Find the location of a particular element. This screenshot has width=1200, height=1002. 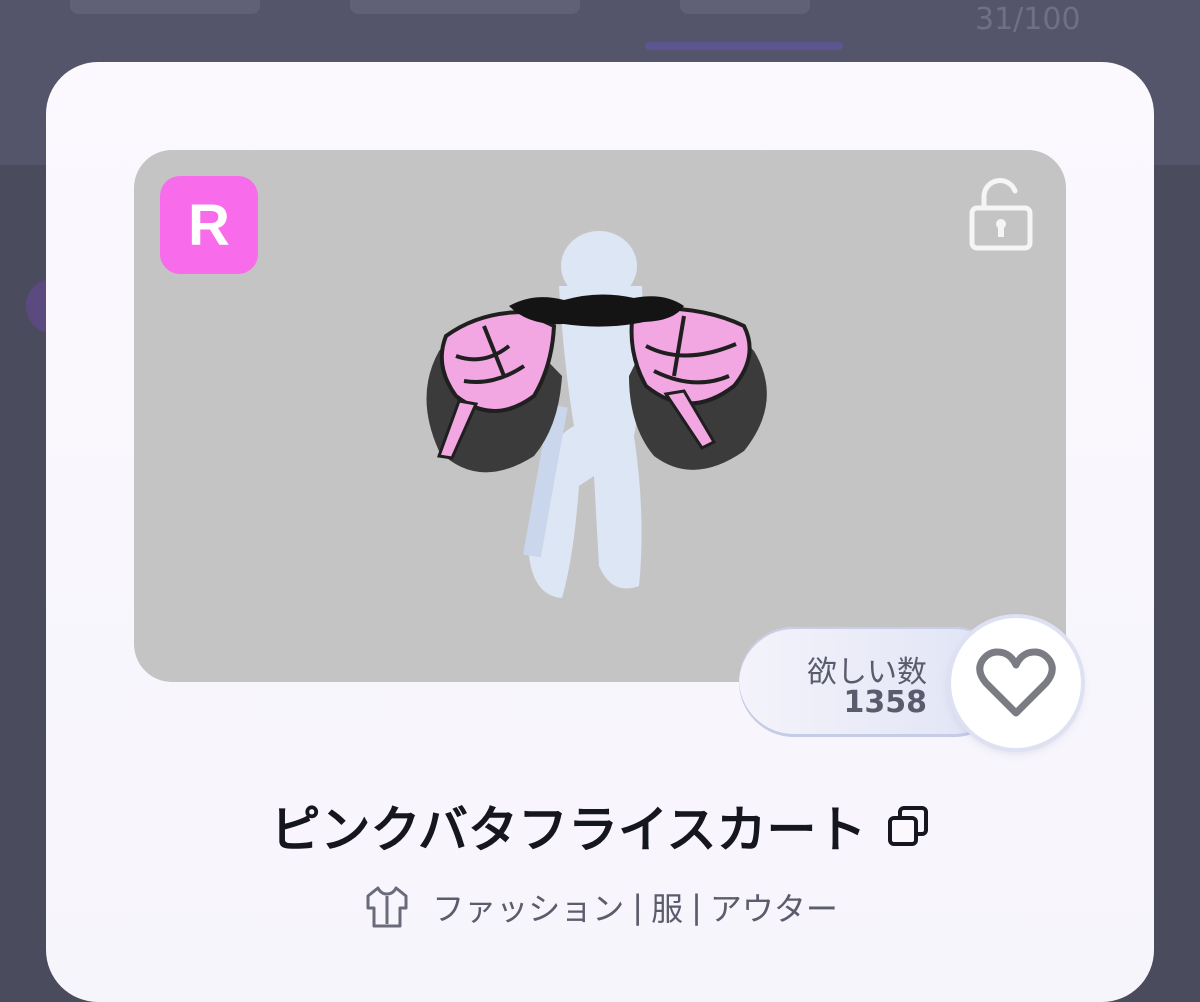

shirt-icon is located at coordinates (387, 907).